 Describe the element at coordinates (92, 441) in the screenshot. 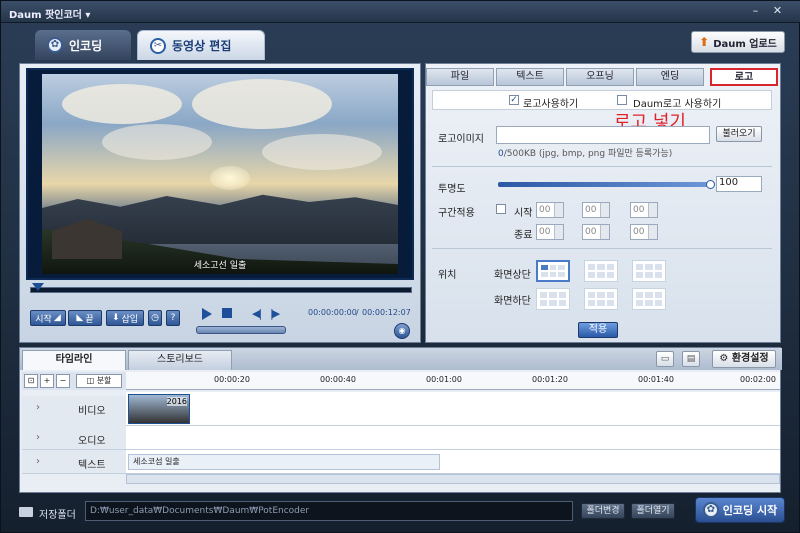

I see `track-audio-label: 오디오` at that location.